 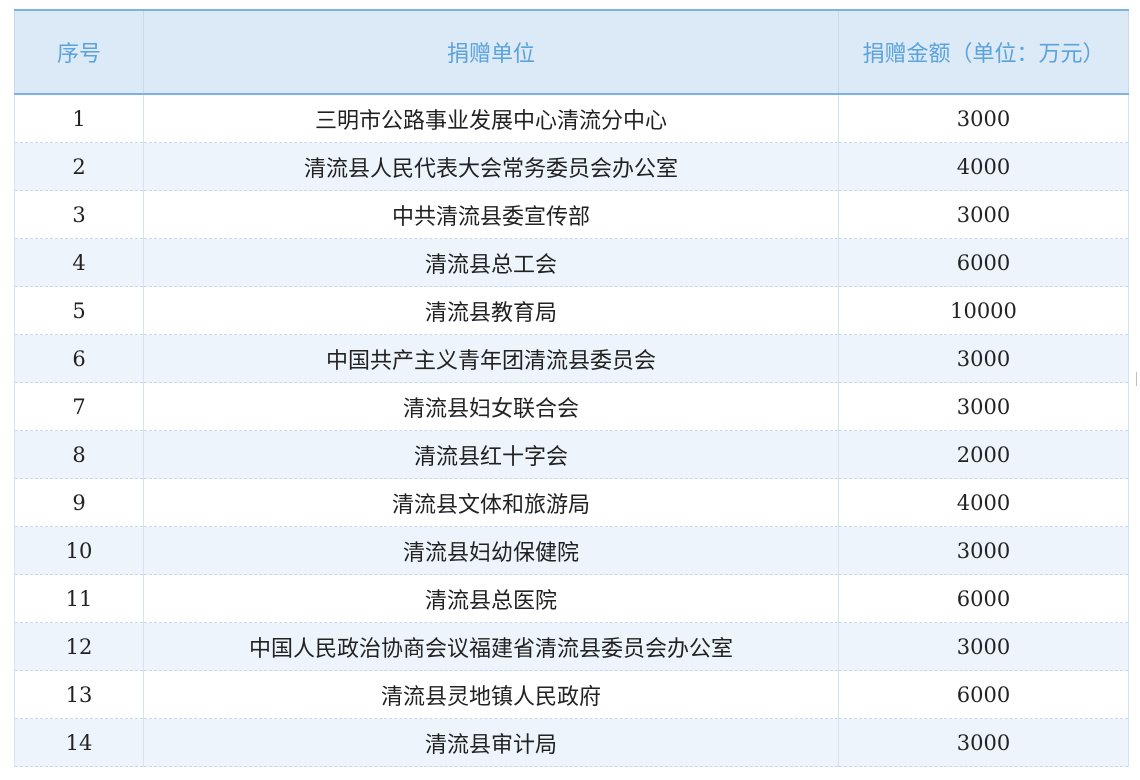 I want to click on header-row: 序号 捐赠单位 捐赠金额（单位：万元）, so click(x=571, y=52).